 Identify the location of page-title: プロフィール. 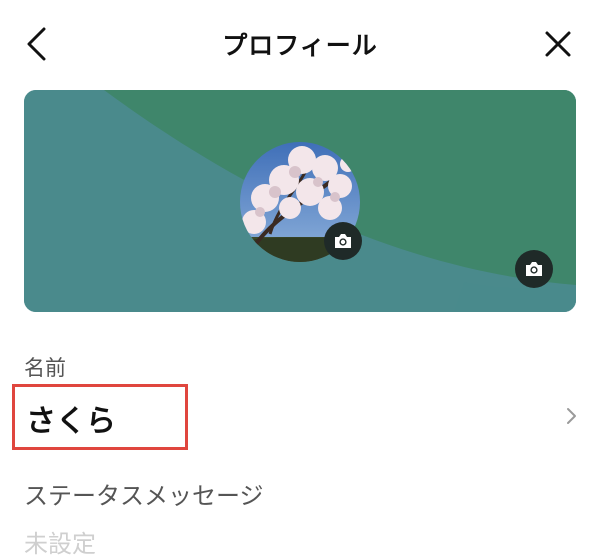
(300, 45).